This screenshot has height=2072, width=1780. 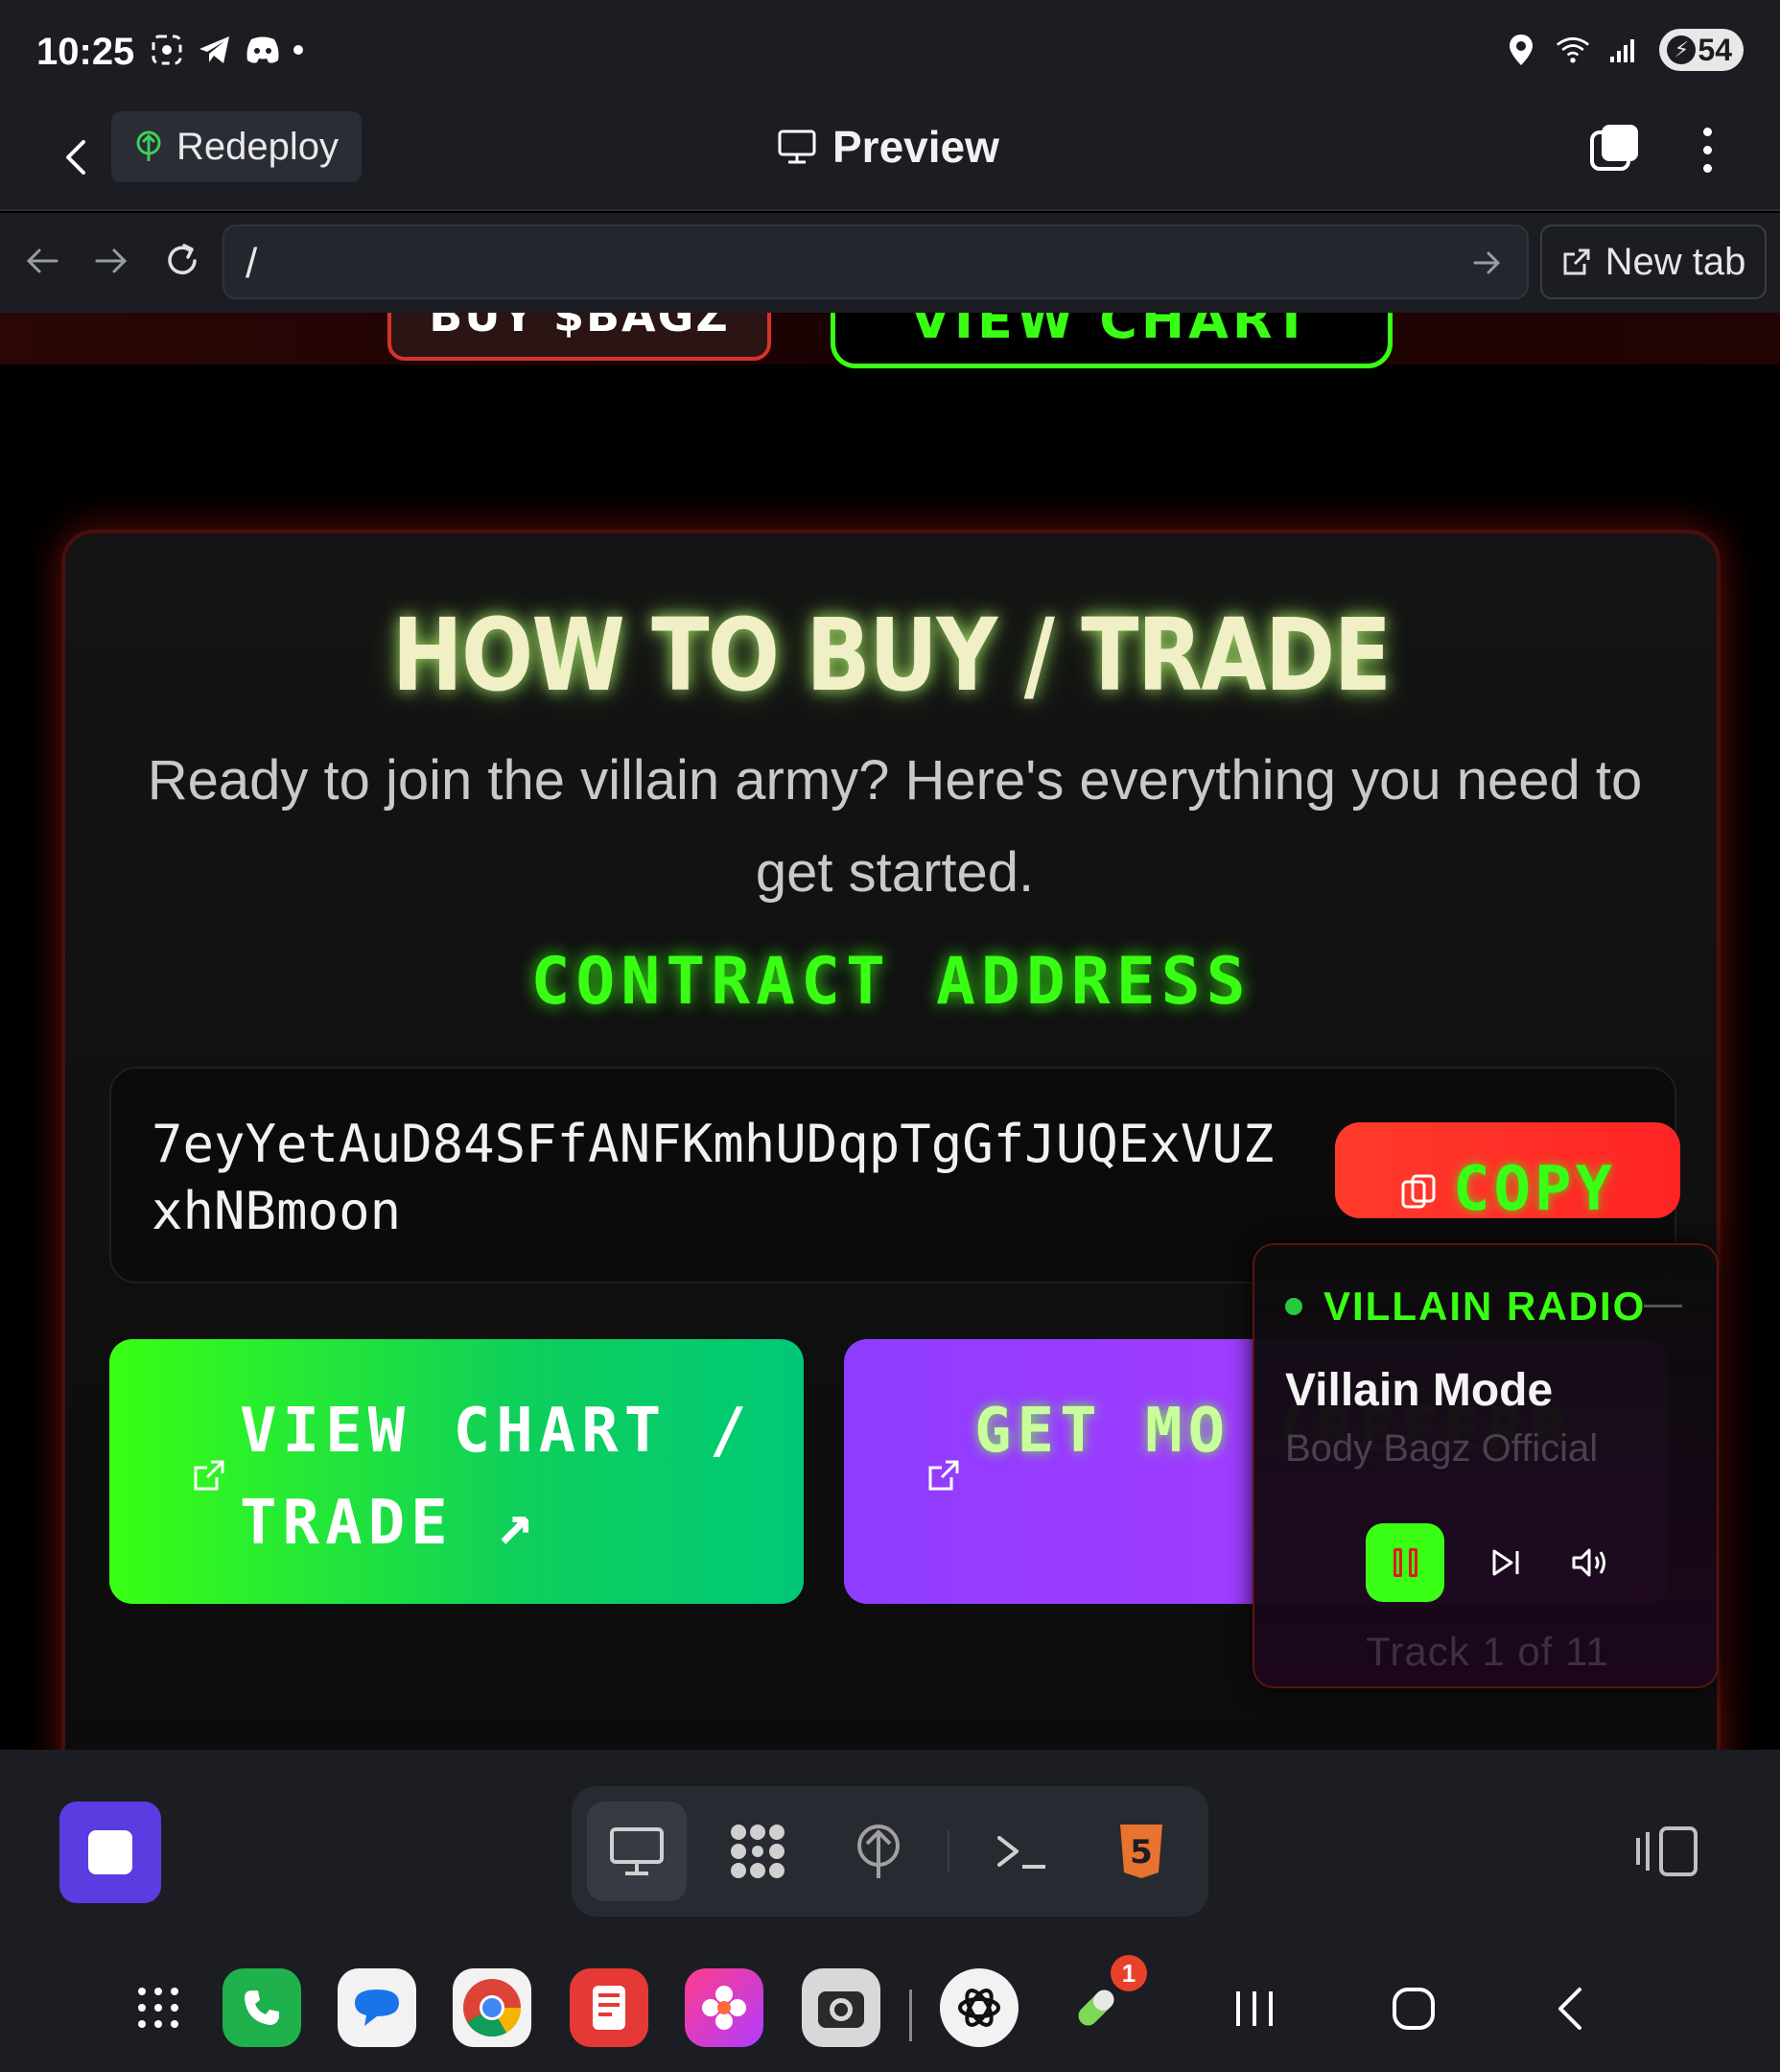 I want to click on stop-button, so click(x=110, y=1852).